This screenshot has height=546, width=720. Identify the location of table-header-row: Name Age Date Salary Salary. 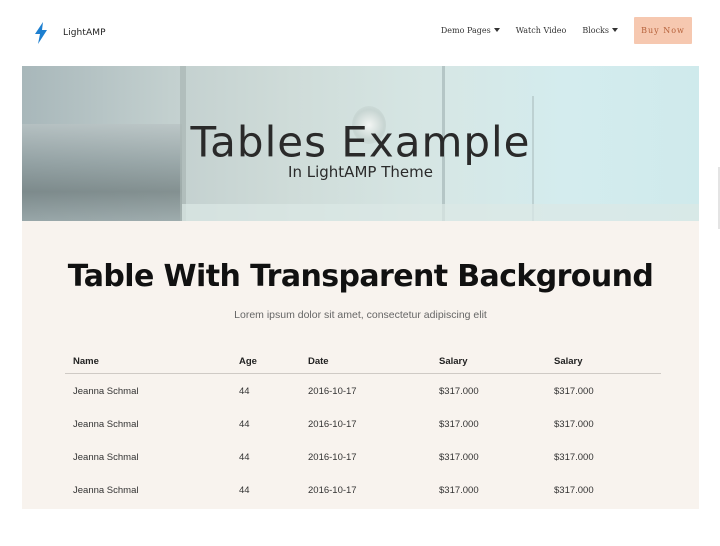
(363, 361).